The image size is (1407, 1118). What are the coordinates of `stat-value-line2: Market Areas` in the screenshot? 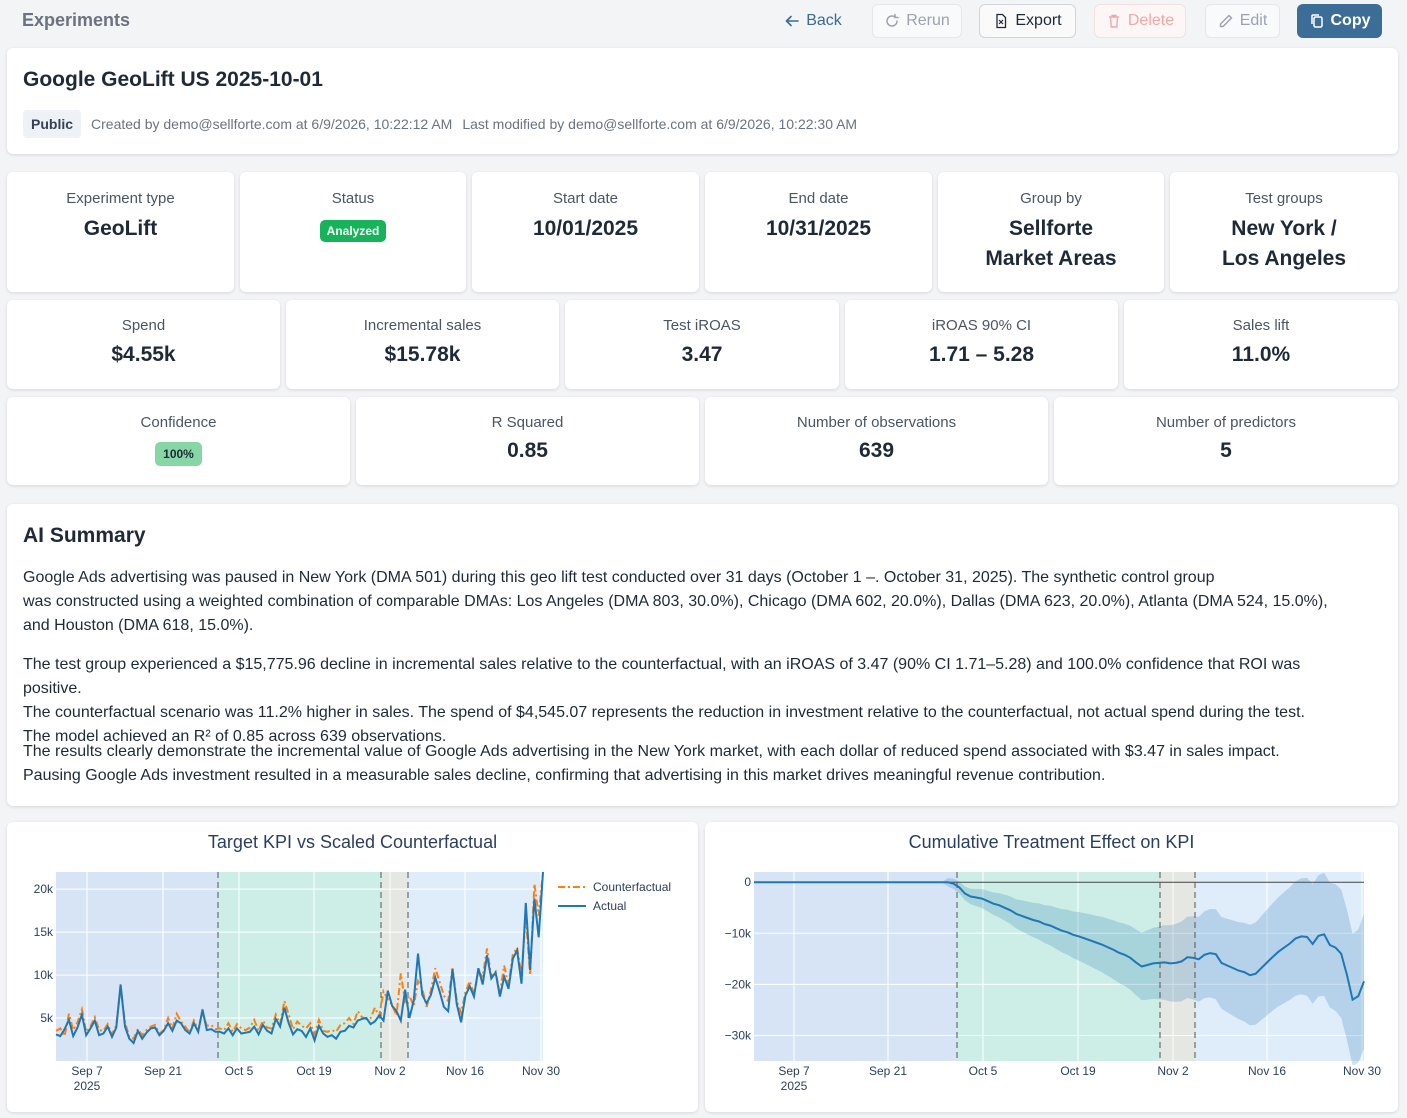 It's located at (1051, 258).